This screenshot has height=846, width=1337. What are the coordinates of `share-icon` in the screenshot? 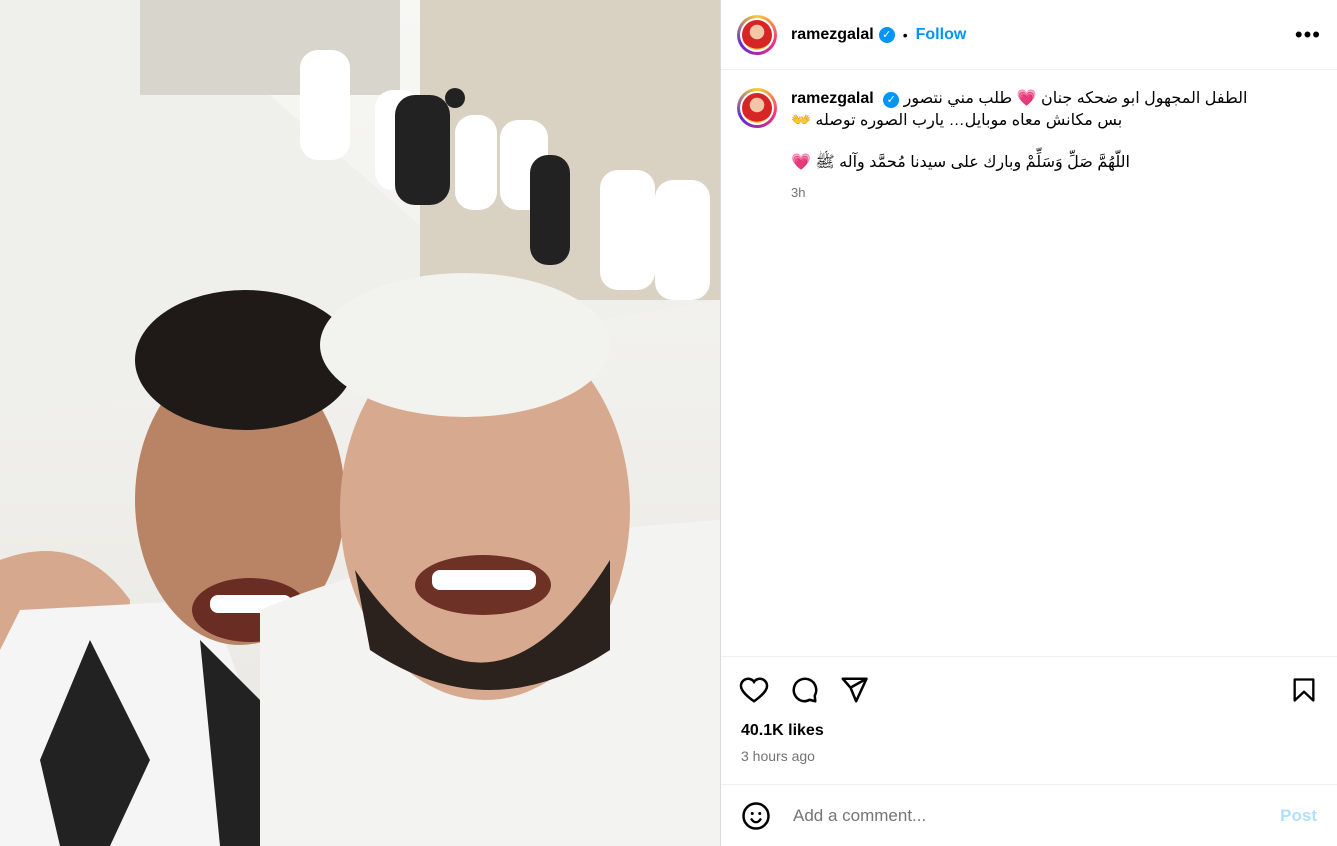 It's located at (854, 689).